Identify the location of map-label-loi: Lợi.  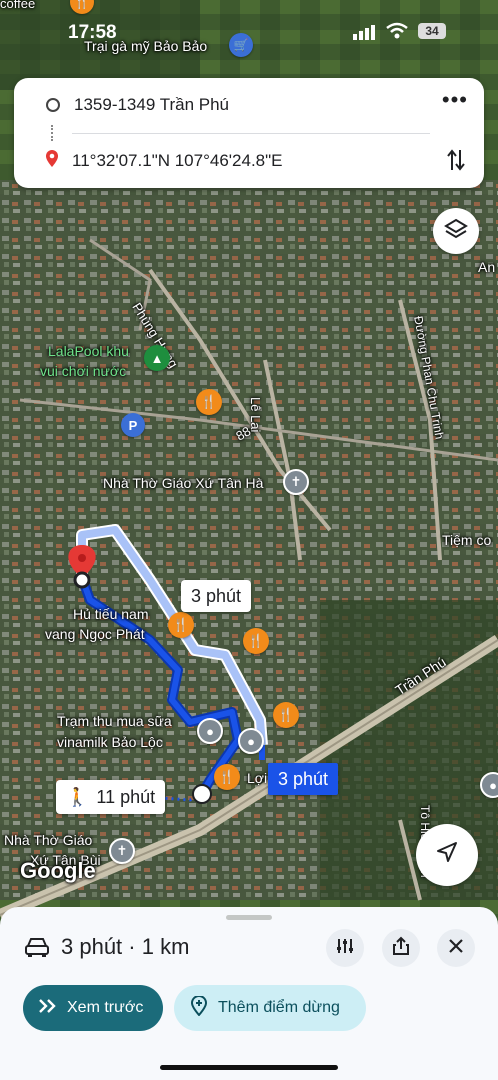
(257, 778).